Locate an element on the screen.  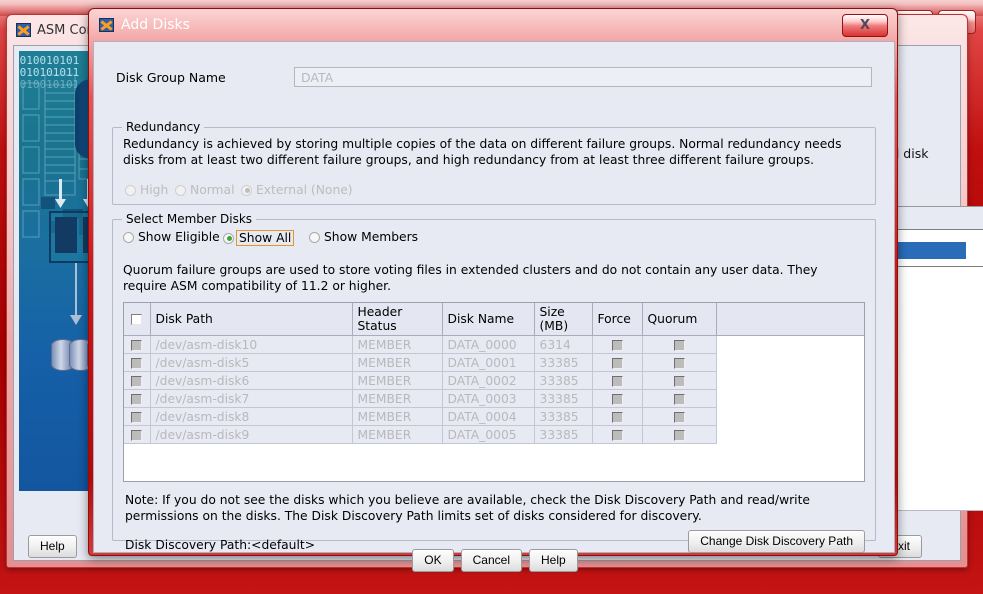
cell-disk-name: DATA_0002 is located at coordinates (488, 380).